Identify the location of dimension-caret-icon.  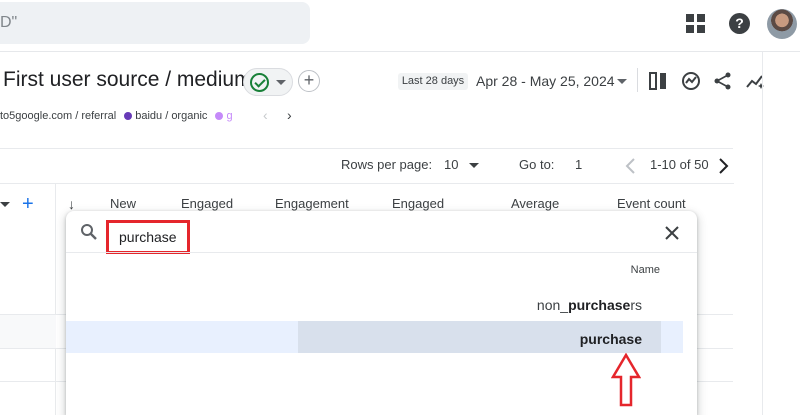
(5, 204).